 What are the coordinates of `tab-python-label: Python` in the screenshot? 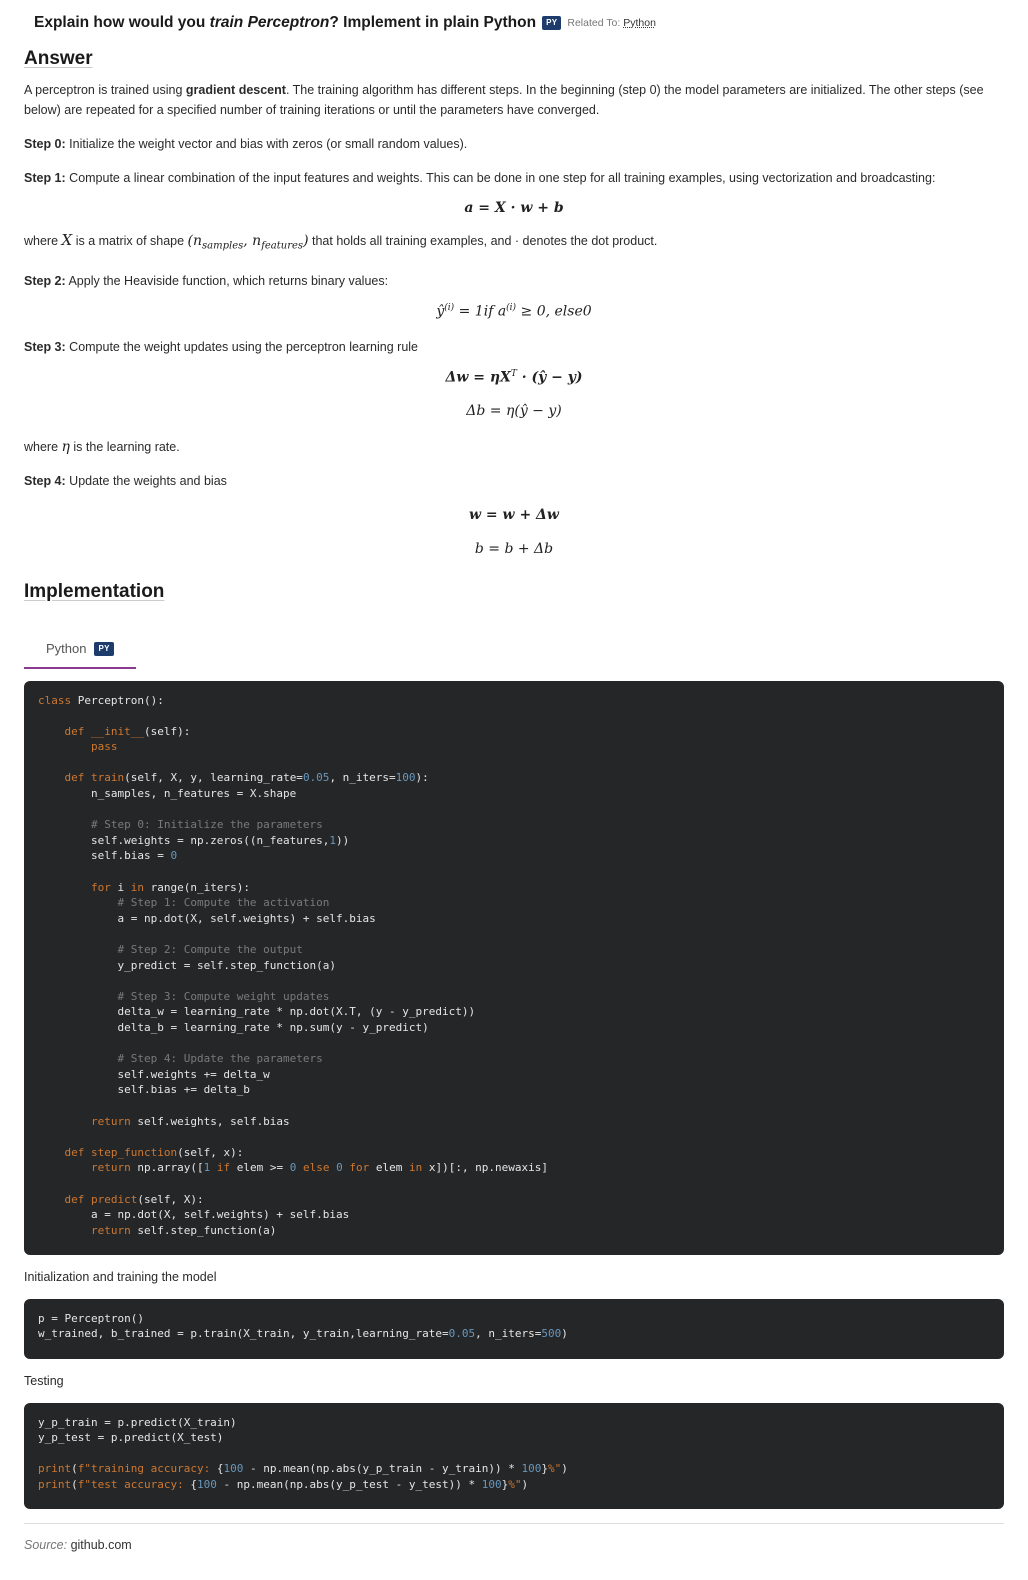 It's located at (66, 648).